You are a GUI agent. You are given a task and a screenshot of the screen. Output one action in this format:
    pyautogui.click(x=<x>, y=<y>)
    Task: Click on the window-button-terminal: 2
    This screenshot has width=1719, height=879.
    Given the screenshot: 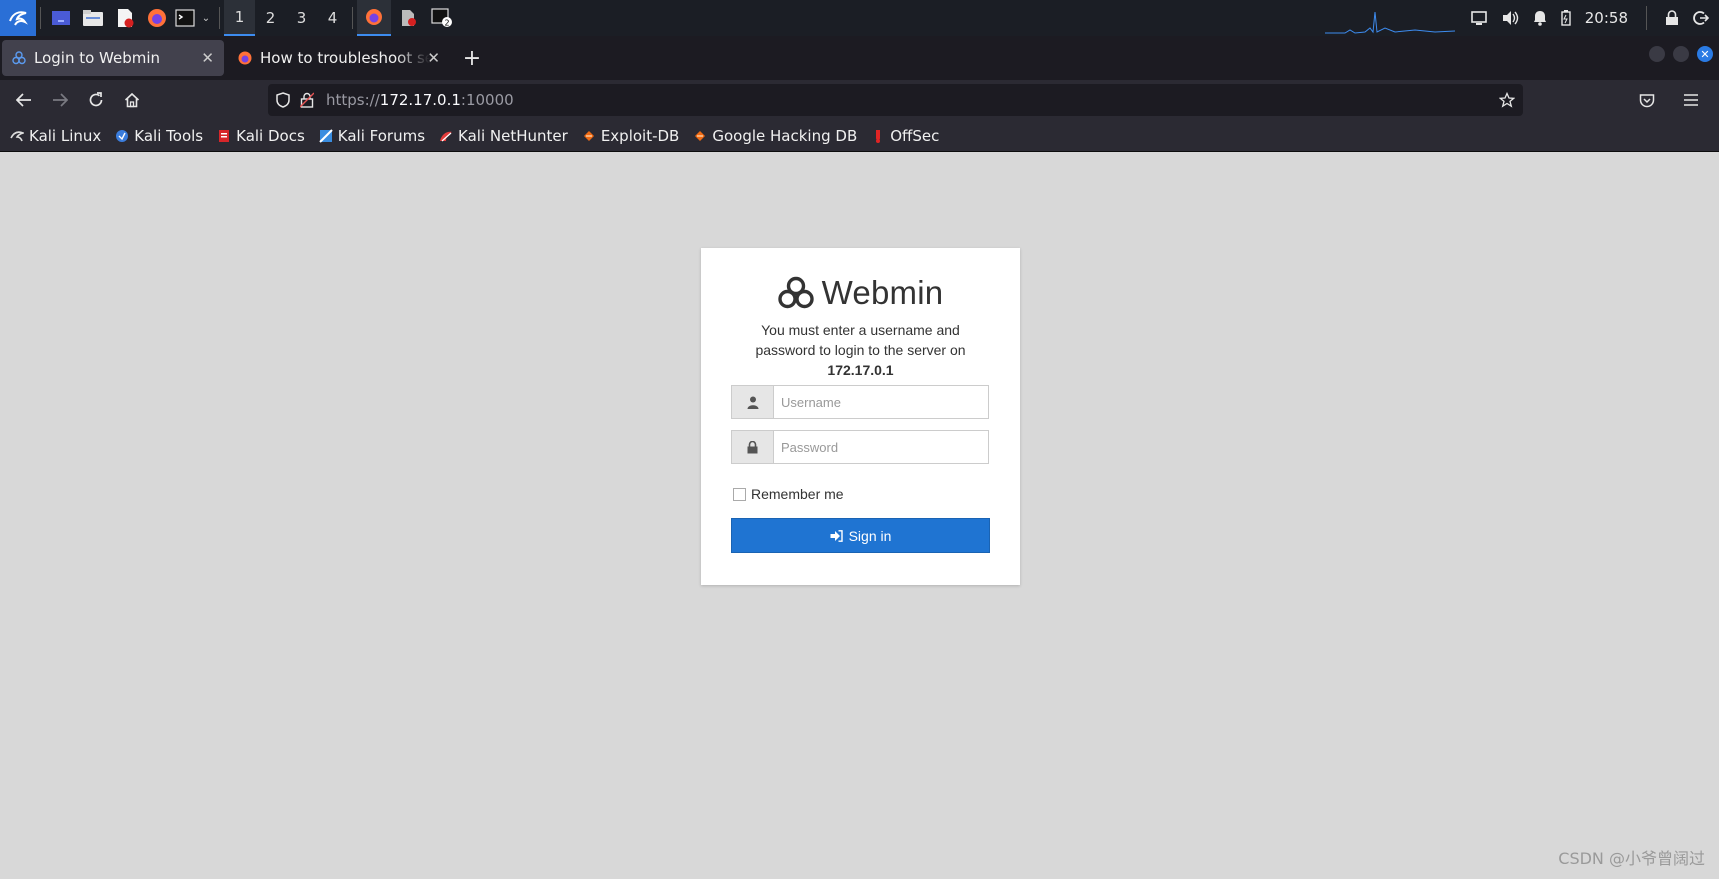 What is the action you would take?
    pyautogui.click(x=442, y=18)
    